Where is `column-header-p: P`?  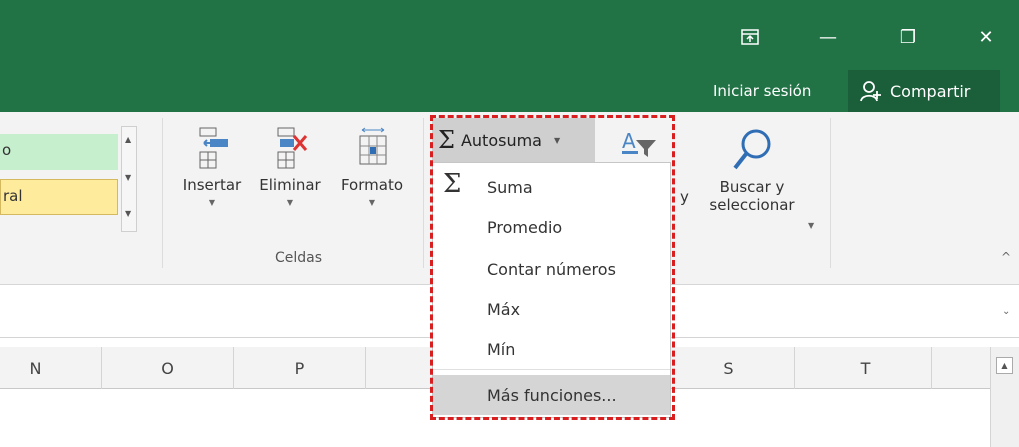
column-header-p: P is located at coordinates (300, 368).